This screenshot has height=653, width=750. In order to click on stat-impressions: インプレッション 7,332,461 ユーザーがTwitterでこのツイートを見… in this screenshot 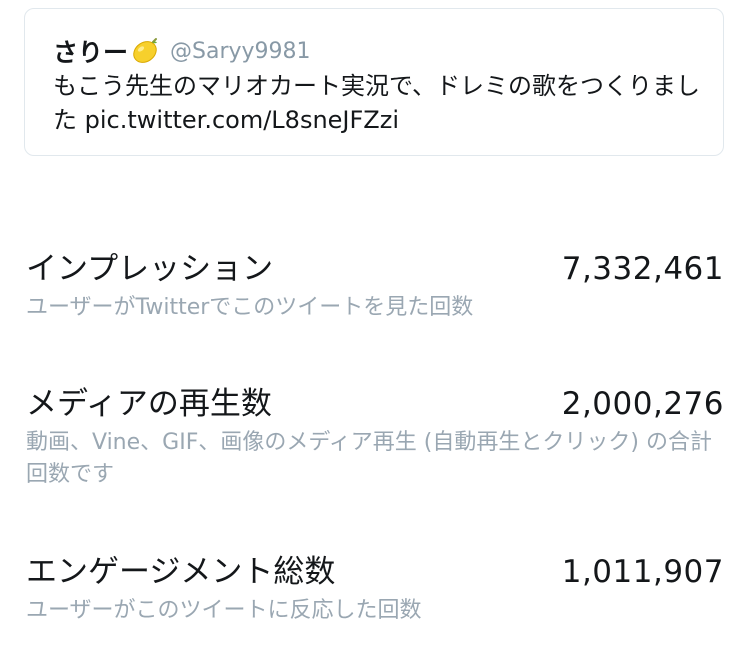, I will do `click(375, 283)`.